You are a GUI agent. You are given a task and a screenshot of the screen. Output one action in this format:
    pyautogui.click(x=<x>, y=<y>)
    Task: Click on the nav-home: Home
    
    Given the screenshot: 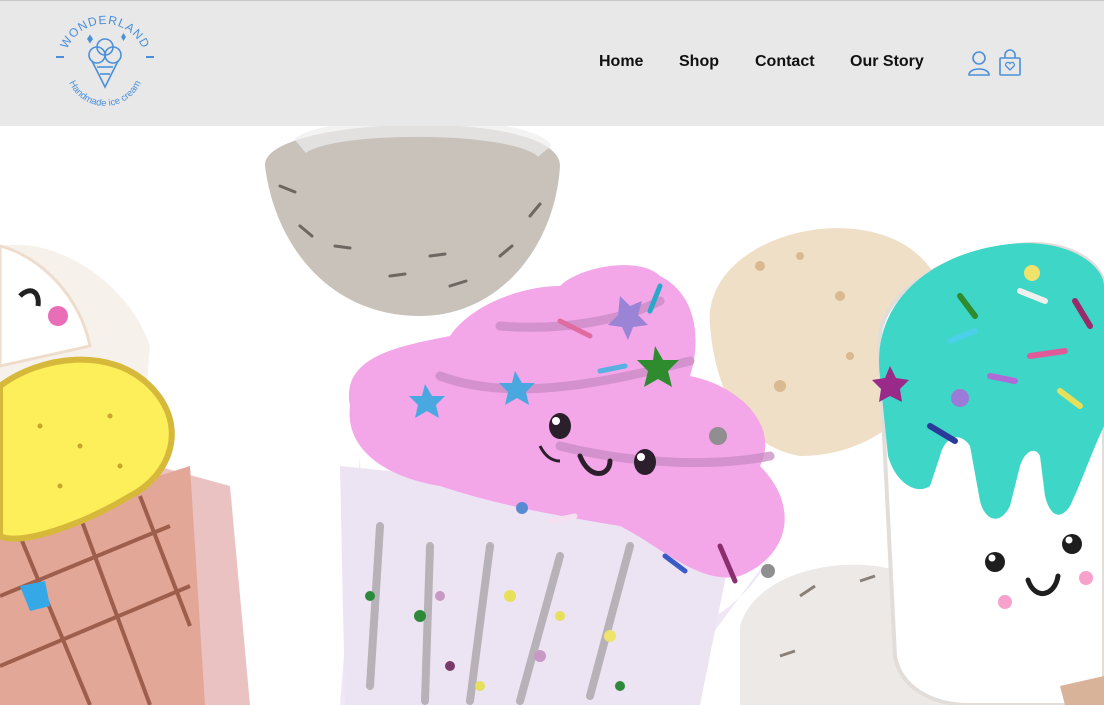 What is the action you would take?
    pyautogui.click(x=621, y=62)
    